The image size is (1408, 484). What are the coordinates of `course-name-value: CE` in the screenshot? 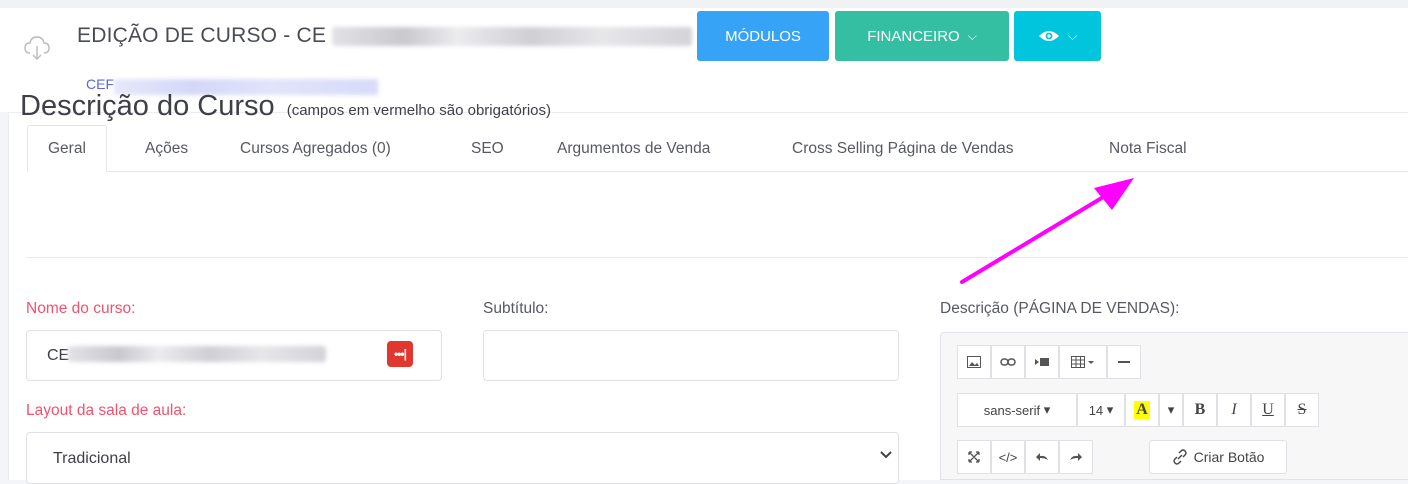 It's located at (58, 355).